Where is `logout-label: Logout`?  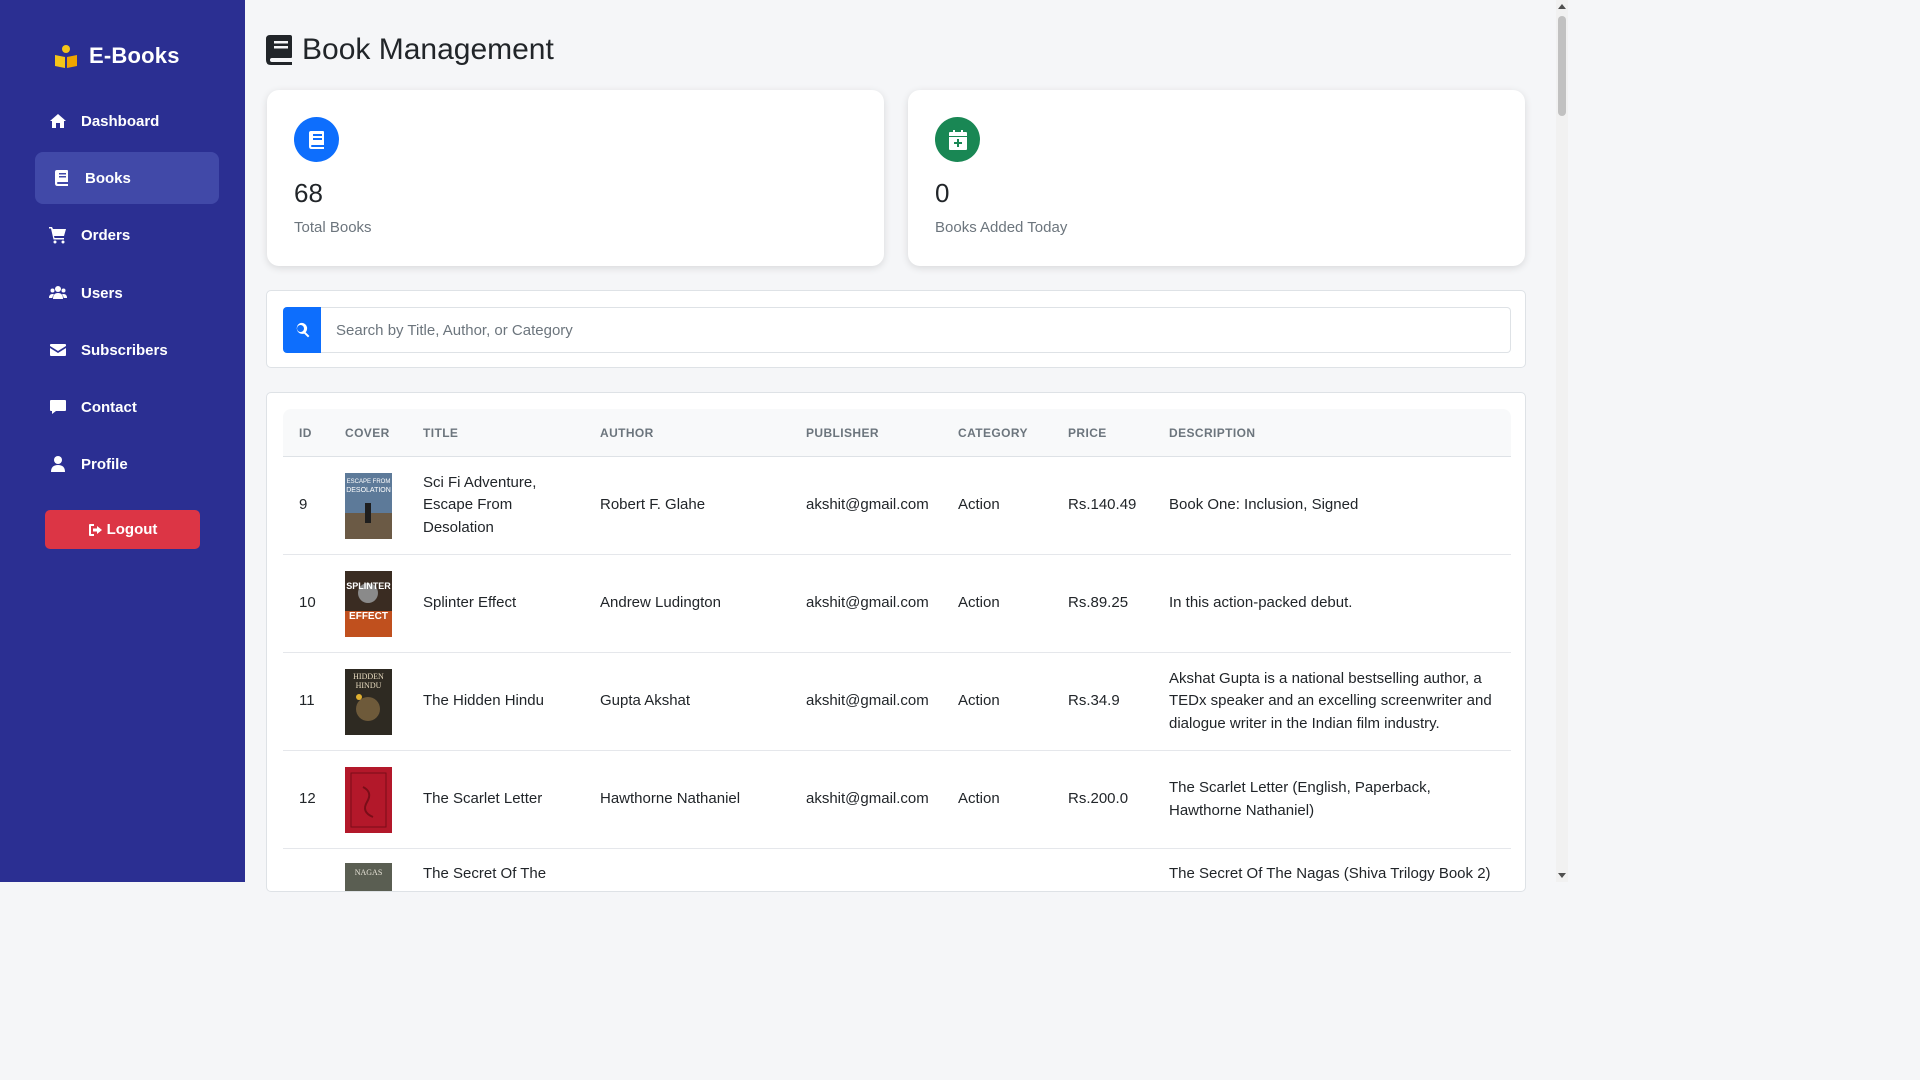 logout-label: Logout is located at coordinates (132, 529).